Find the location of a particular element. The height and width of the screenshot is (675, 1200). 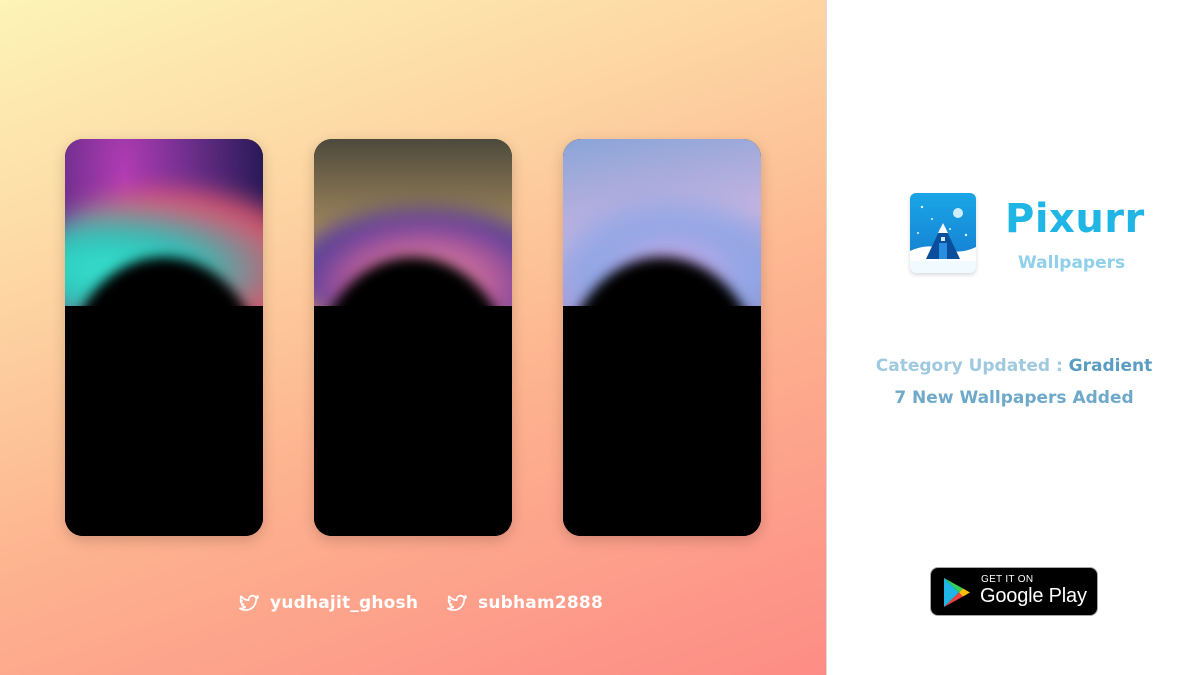

google-play-icon is located at coordinates (957, 592).